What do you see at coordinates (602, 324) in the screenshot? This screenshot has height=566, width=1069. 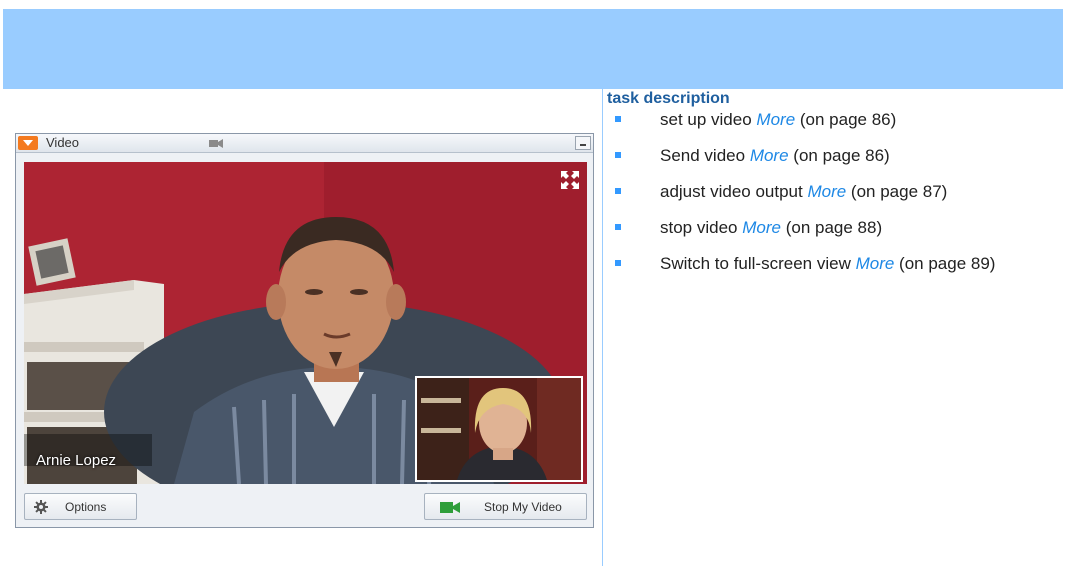 I see `column-divider` at bounding box center [602, 324].